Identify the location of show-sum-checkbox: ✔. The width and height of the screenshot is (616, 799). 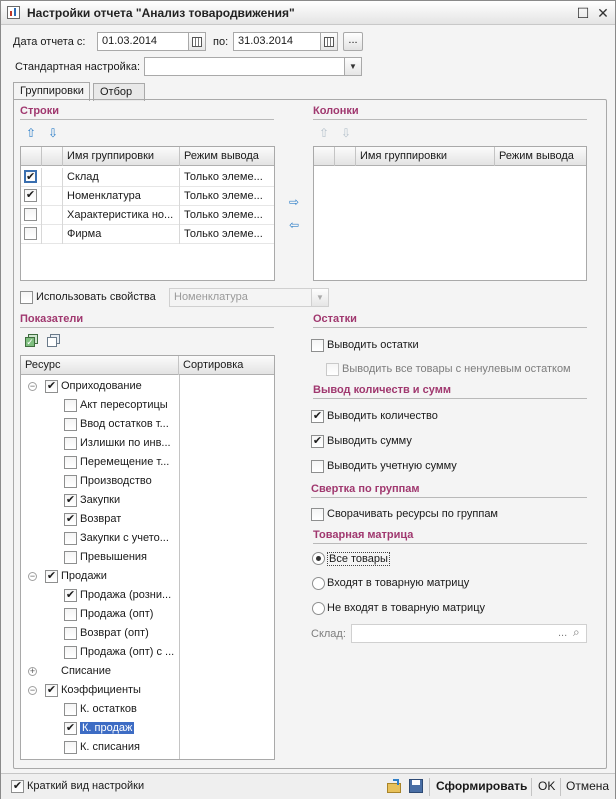
(317, 441).